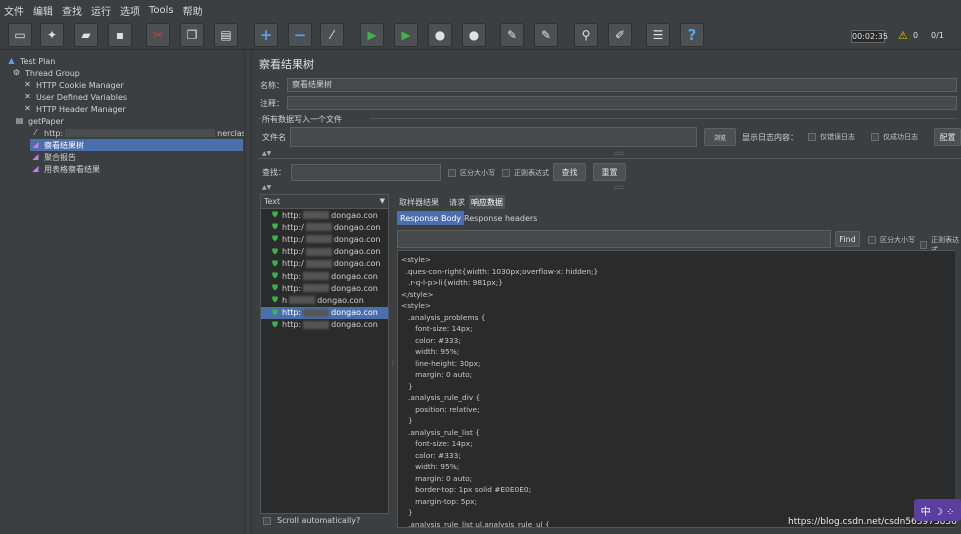 The image size is (961, 534). What do you see at coordinates (266, 35) in the screenshot?
I see `expand-icon: +` at bounding box center [266, 35].